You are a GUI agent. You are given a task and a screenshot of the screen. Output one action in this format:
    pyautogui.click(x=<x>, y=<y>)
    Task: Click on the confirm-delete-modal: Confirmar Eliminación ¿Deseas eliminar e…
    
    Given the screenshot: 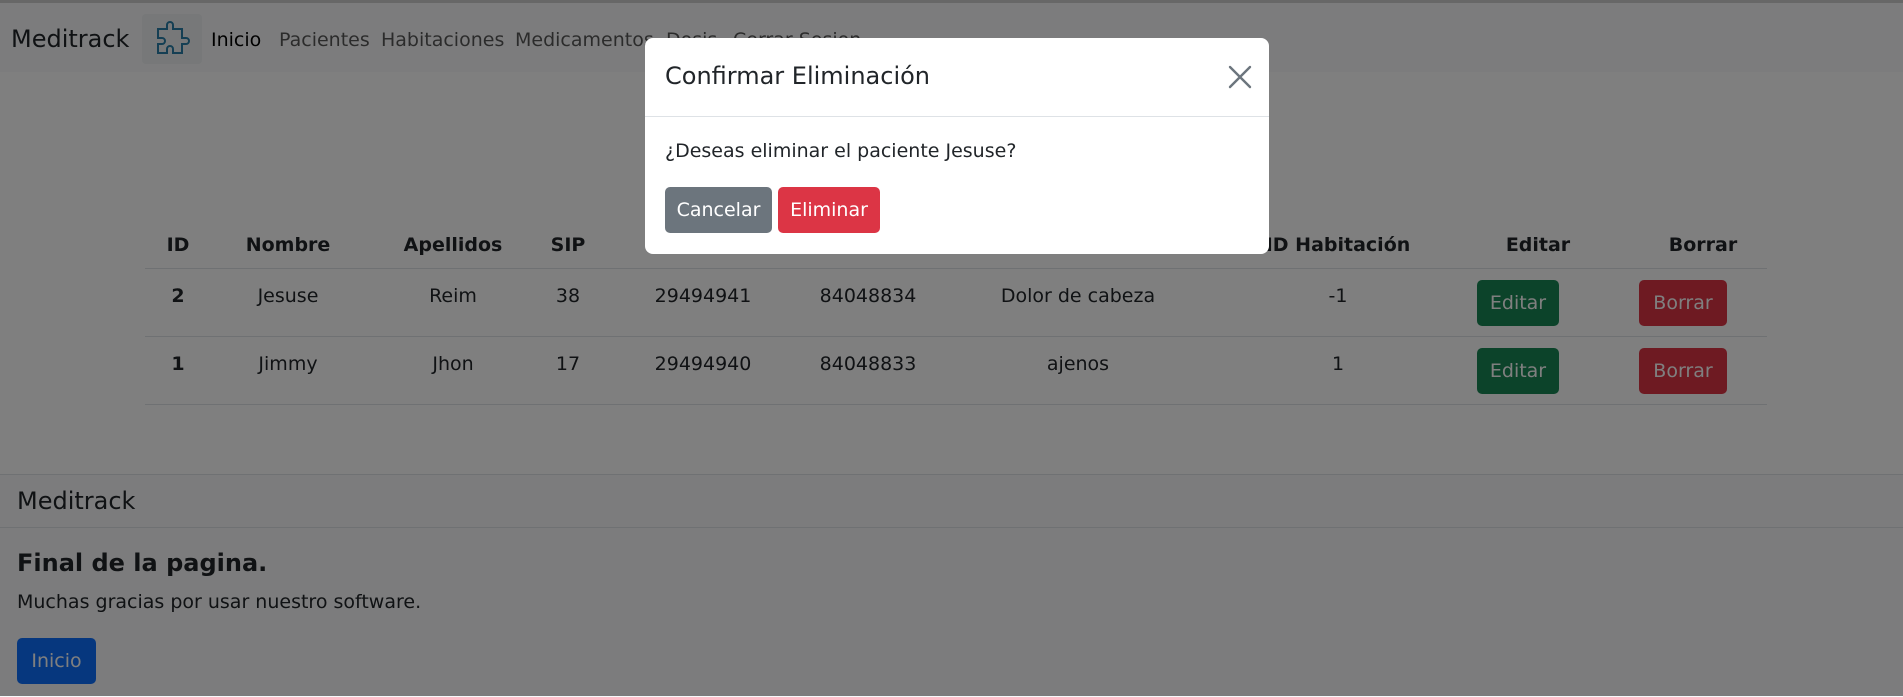 What is the action you would take?
    pyautogui.click(x=957, y=146)
    